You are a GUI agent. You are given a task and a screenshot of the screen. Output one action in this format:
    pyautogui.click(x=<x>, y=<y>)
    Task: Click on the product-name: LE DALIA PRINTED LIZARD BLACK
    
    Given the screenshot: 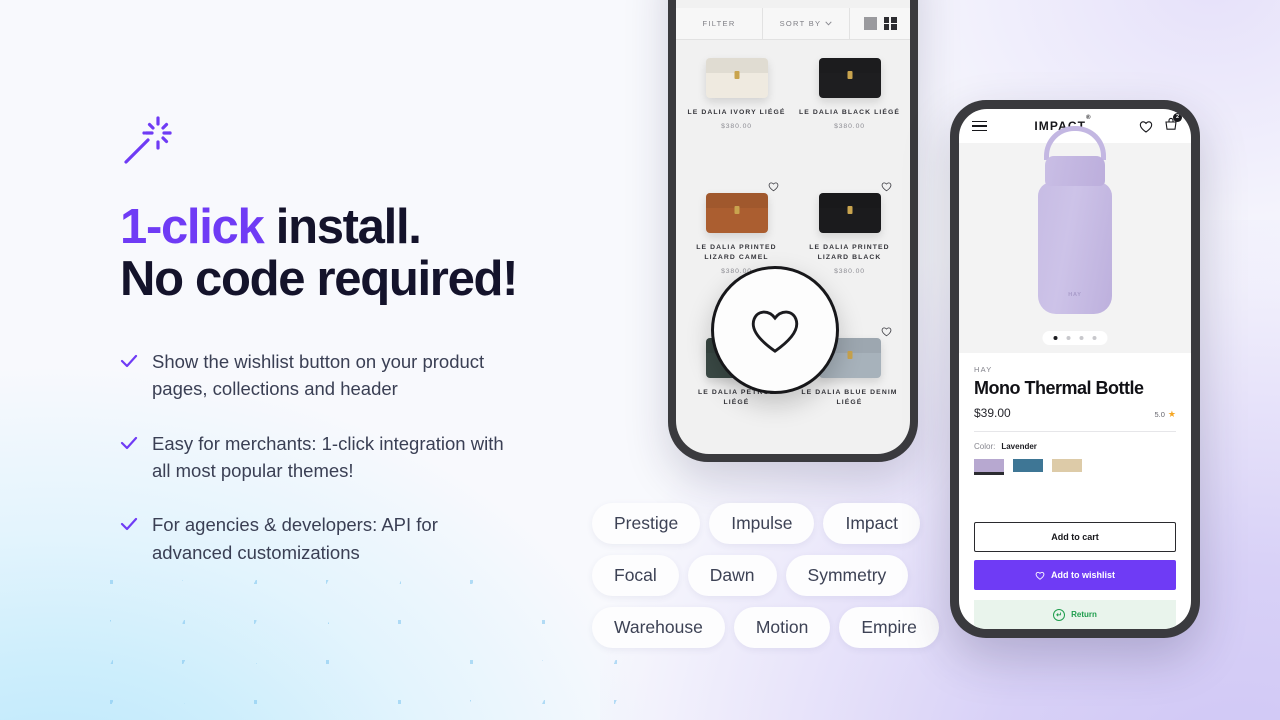 What is the action you would take?
    pyautogui.click(x=849, y=252)
    